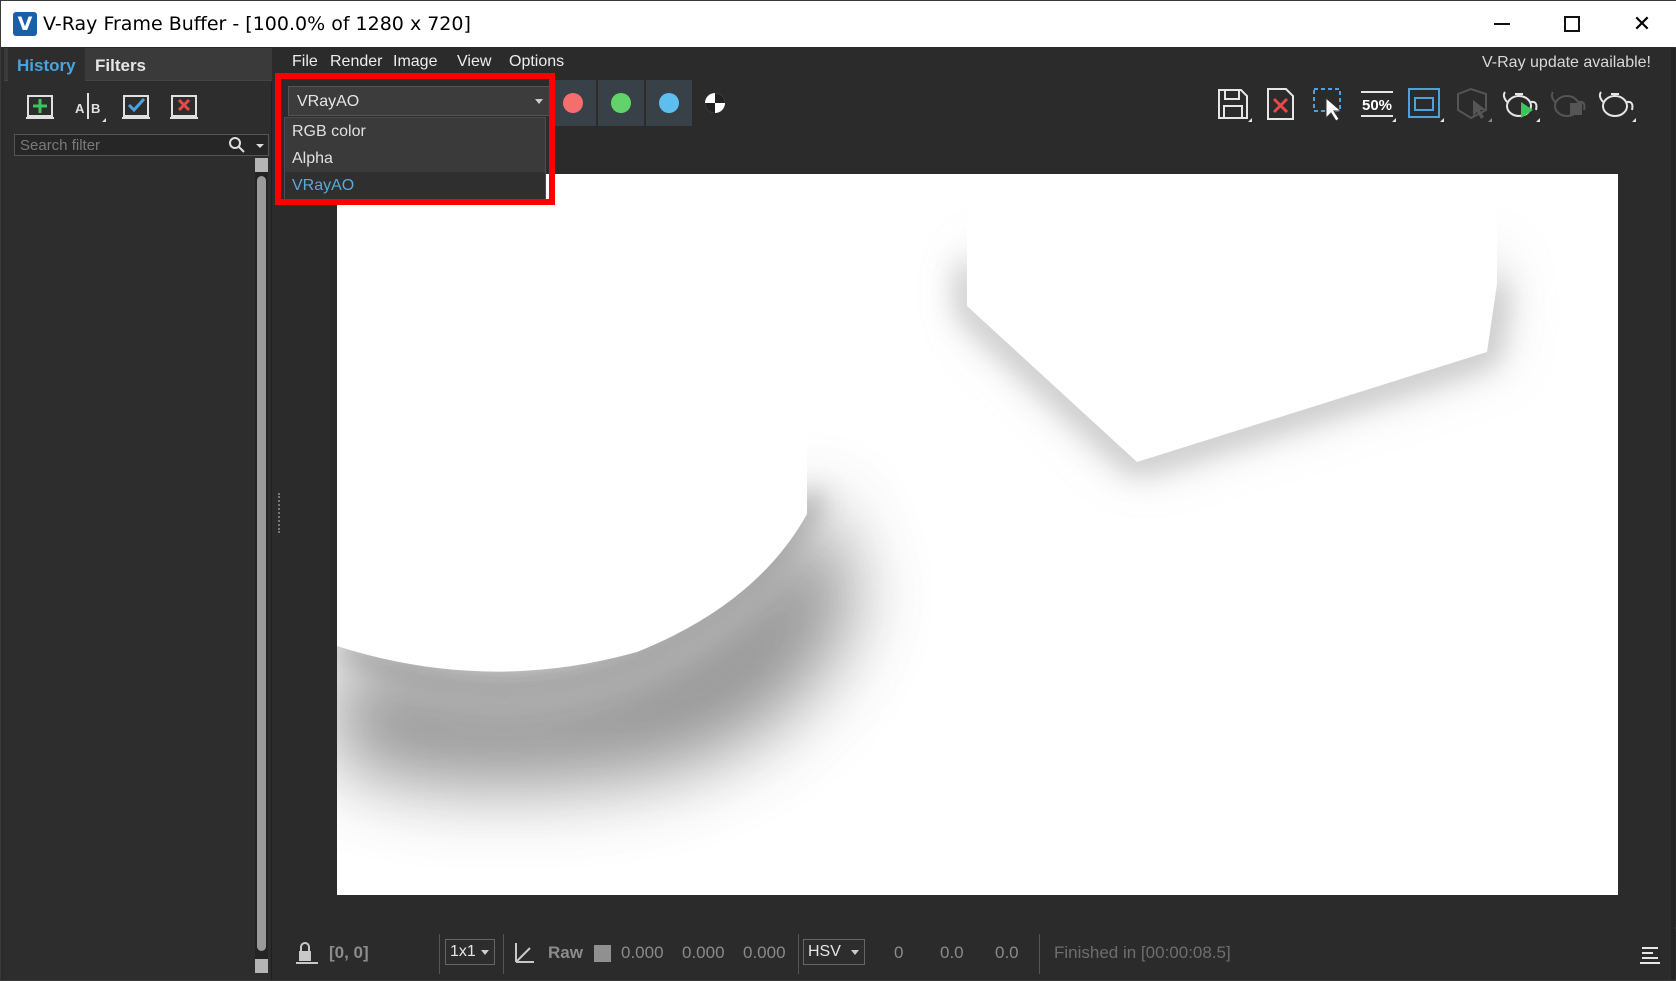  I want to click on save-to-history-icon, so click(40, 107).